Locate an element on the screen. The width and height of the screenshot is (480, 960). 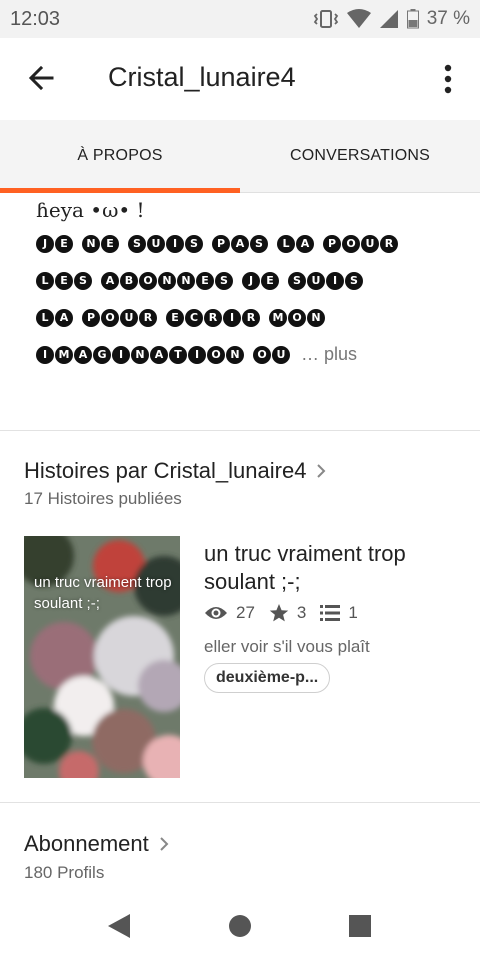
bubble-letter: T is located at coordinates (178, 354).